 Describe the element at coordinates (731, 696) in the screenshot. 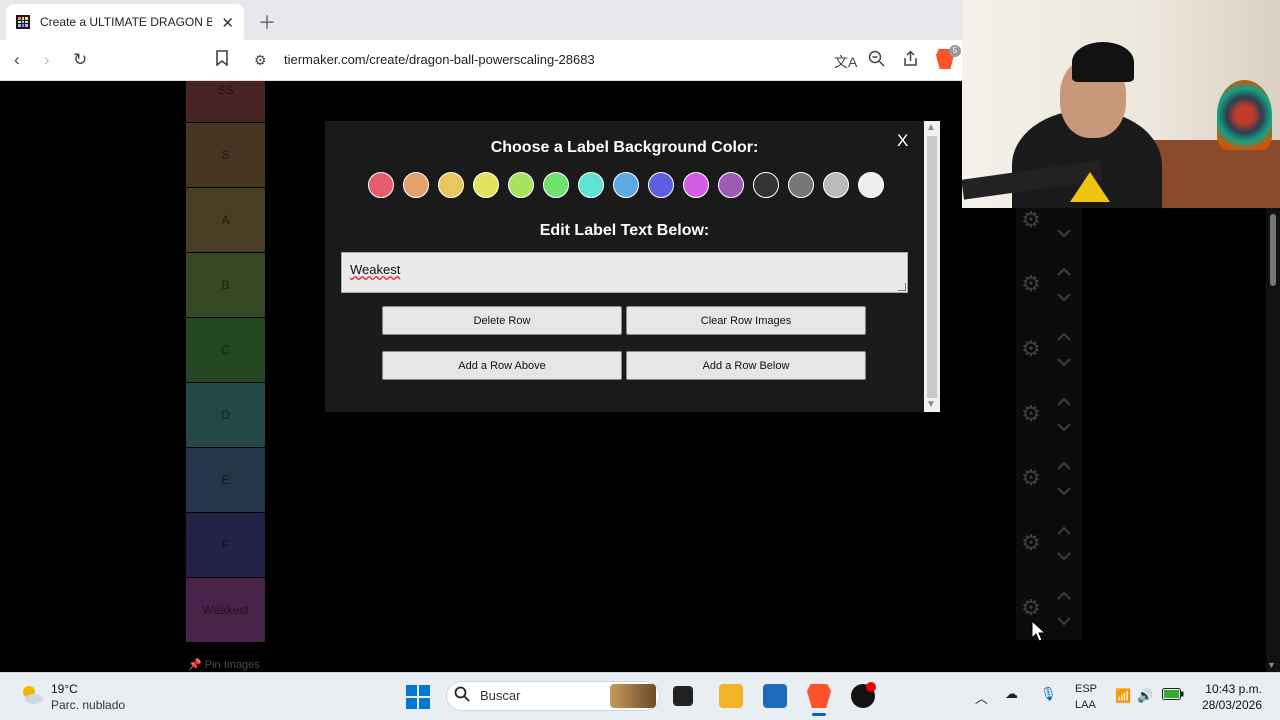

I see `file-explorer-icon` at that location.